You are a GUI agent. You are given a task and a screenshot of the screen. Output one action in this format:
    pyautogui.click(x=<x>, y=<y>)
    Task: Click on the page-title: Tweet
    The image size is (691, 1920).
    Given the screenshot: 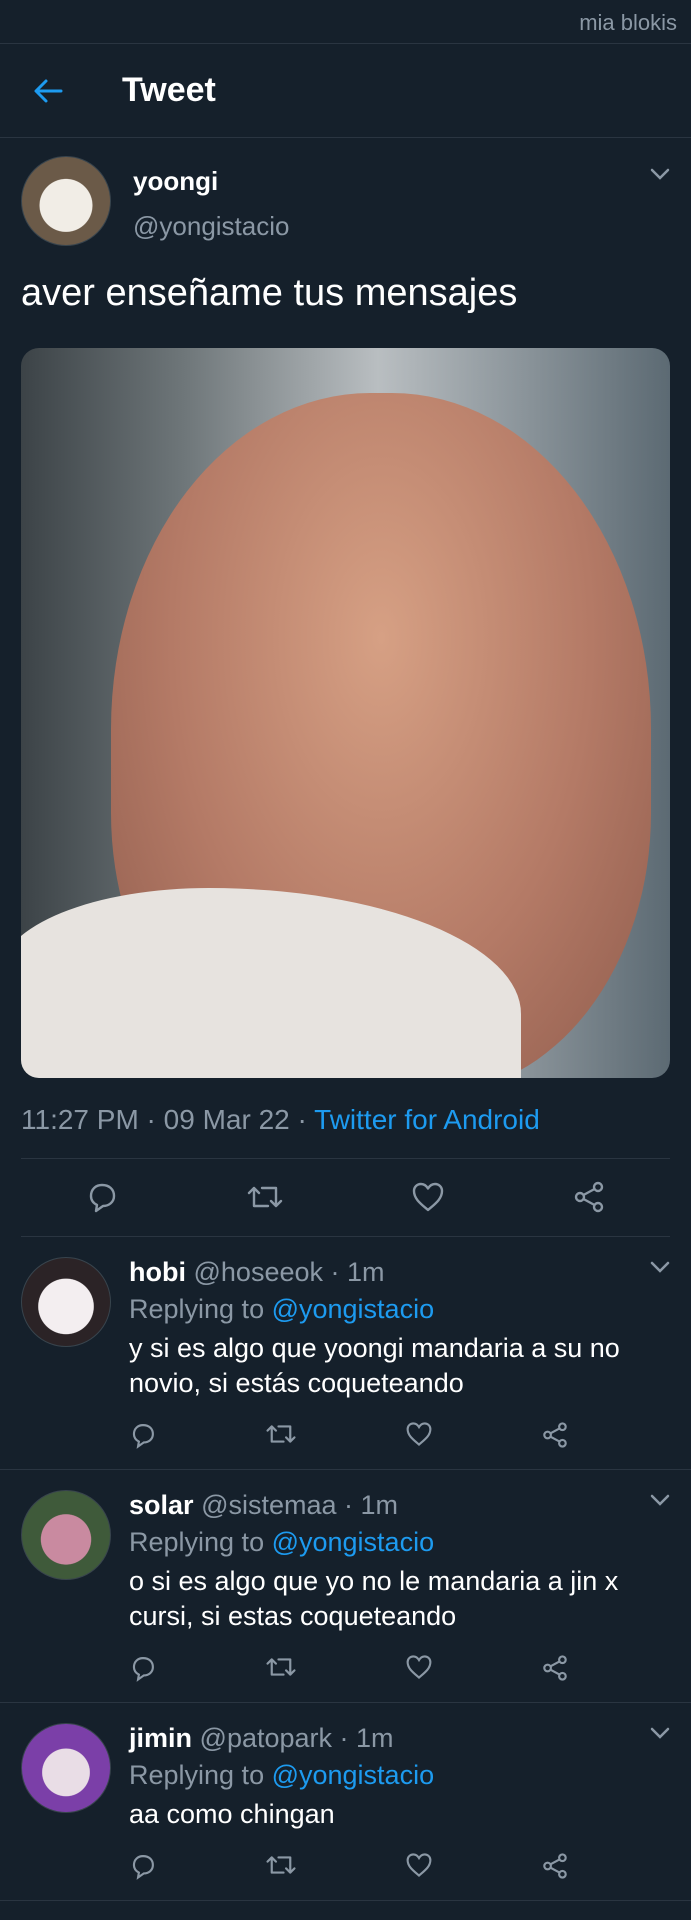 What is the action you would take?
    pyautogui.click(x=169, y=90)
    